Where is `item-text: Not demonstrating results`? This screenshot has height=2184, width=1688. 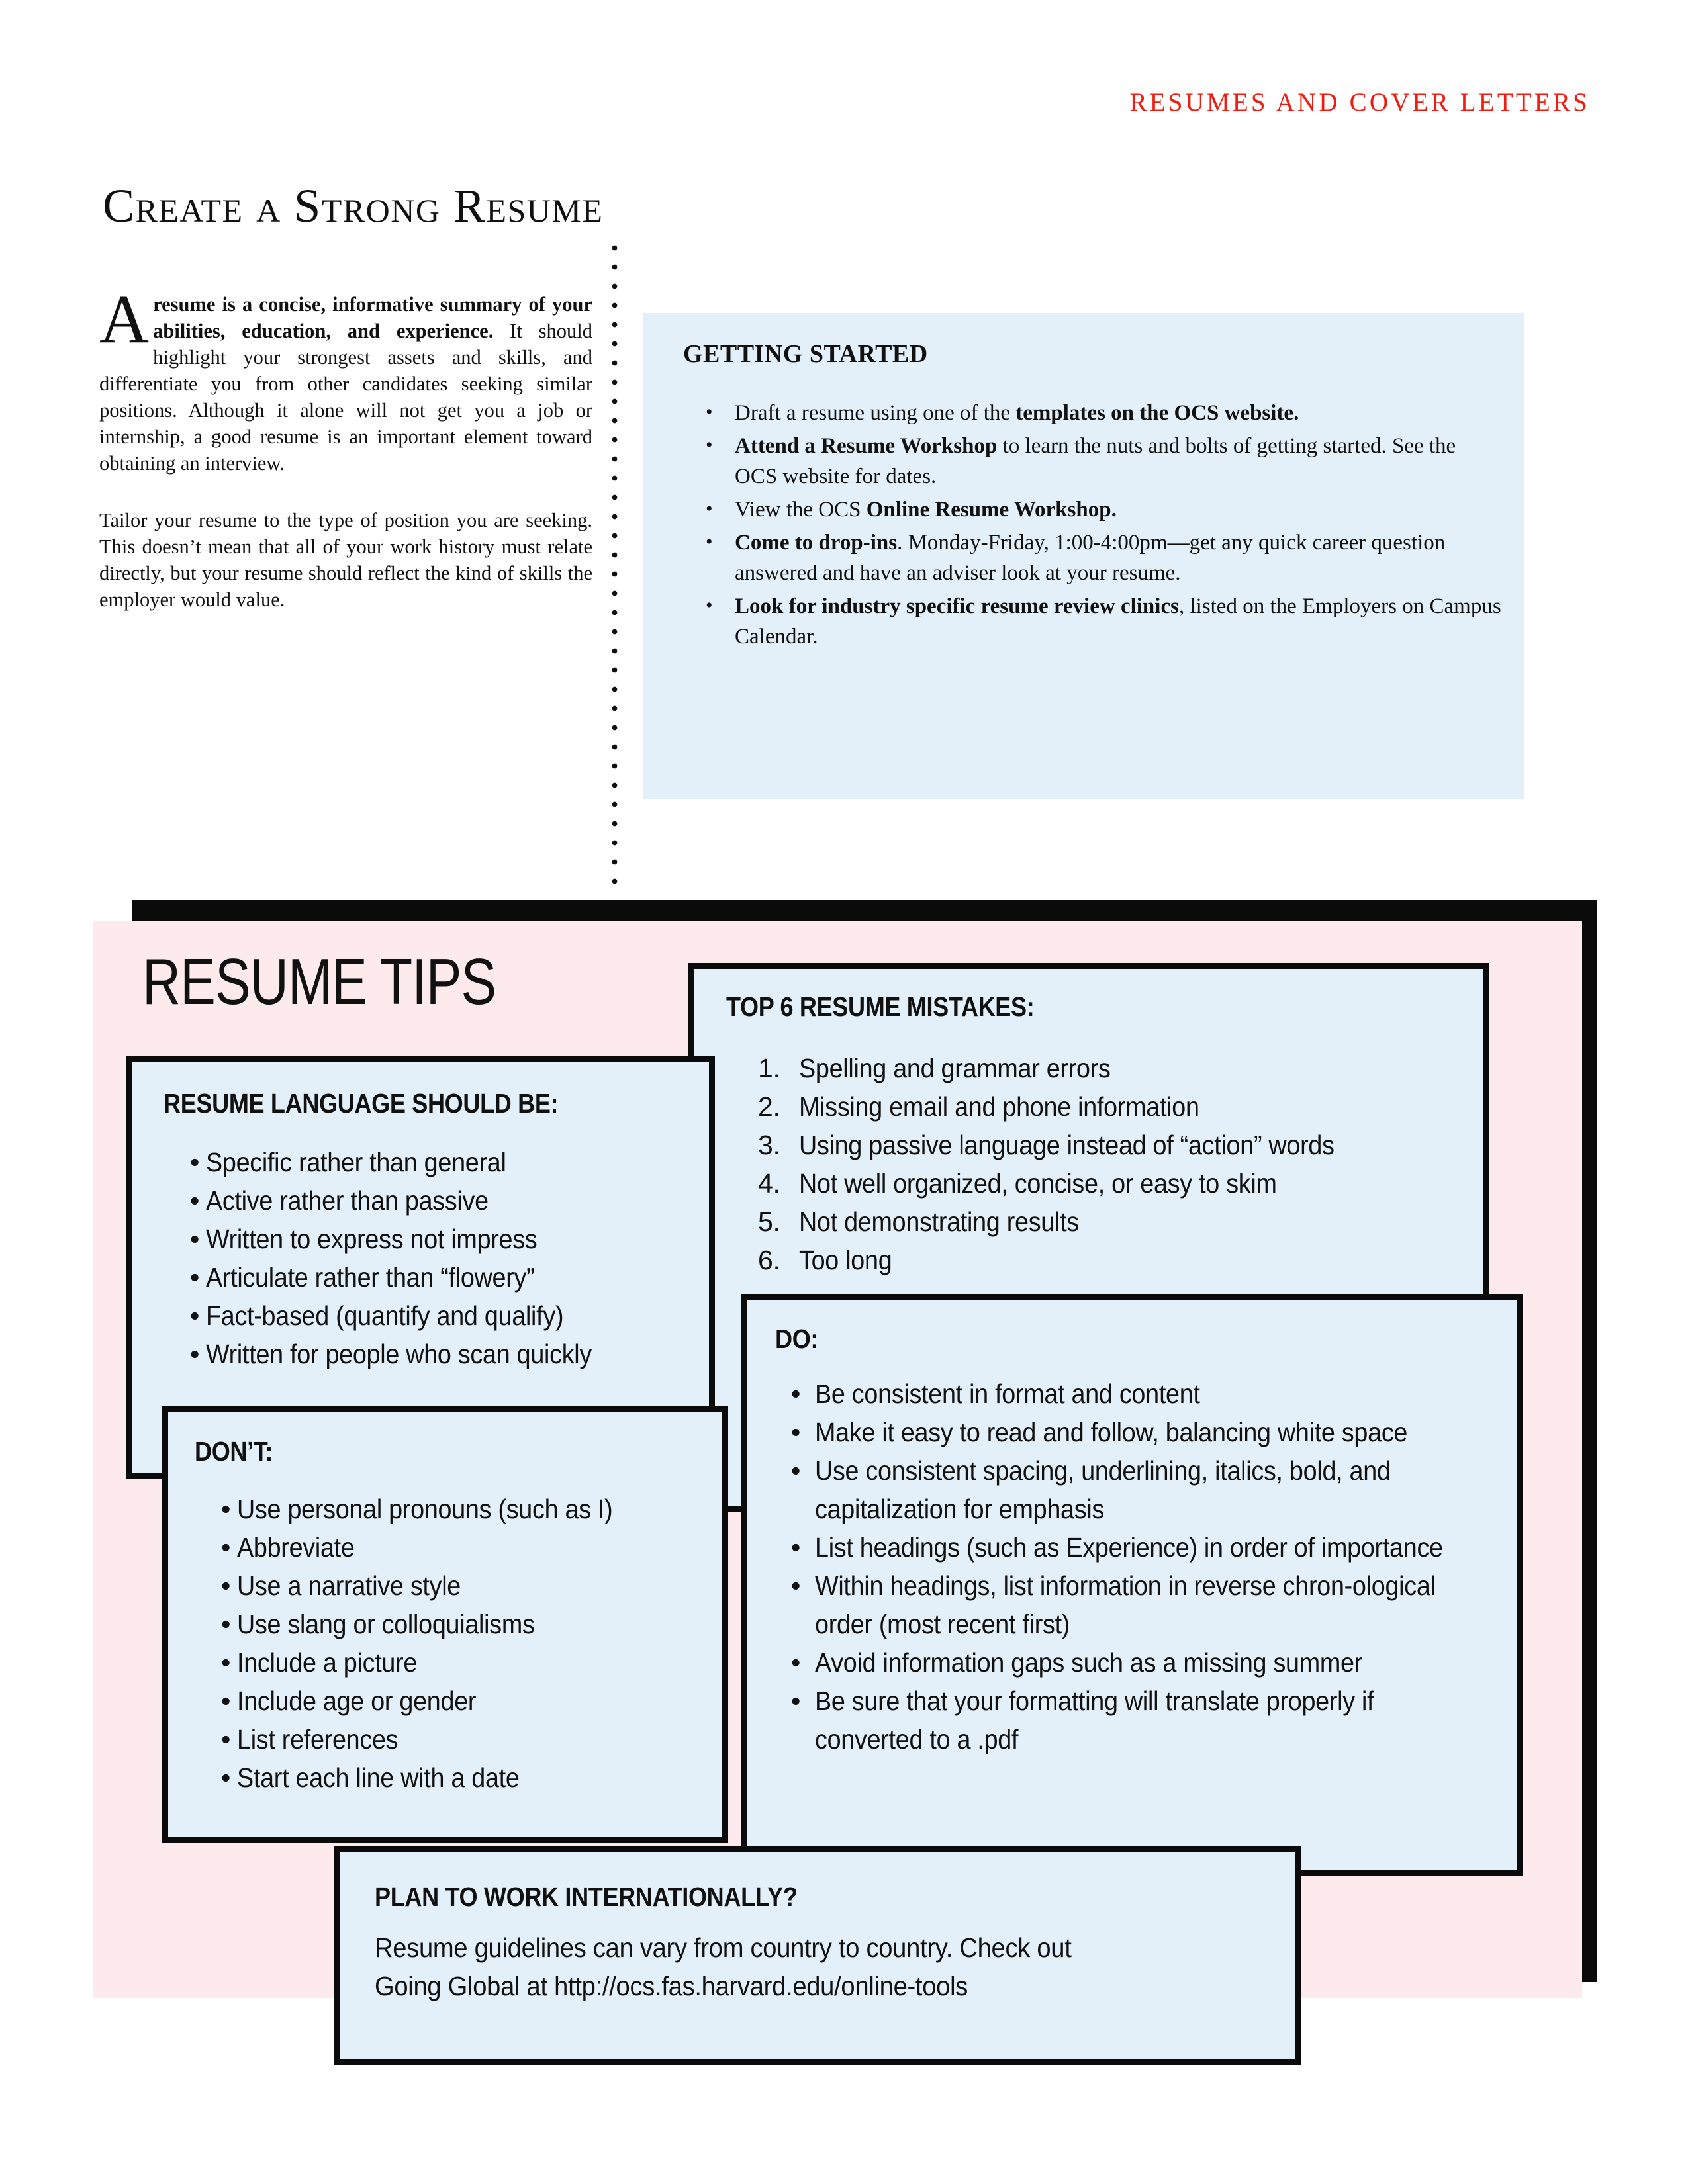
item-text: Not demonstrating results is located at coordinates (939, 1221).